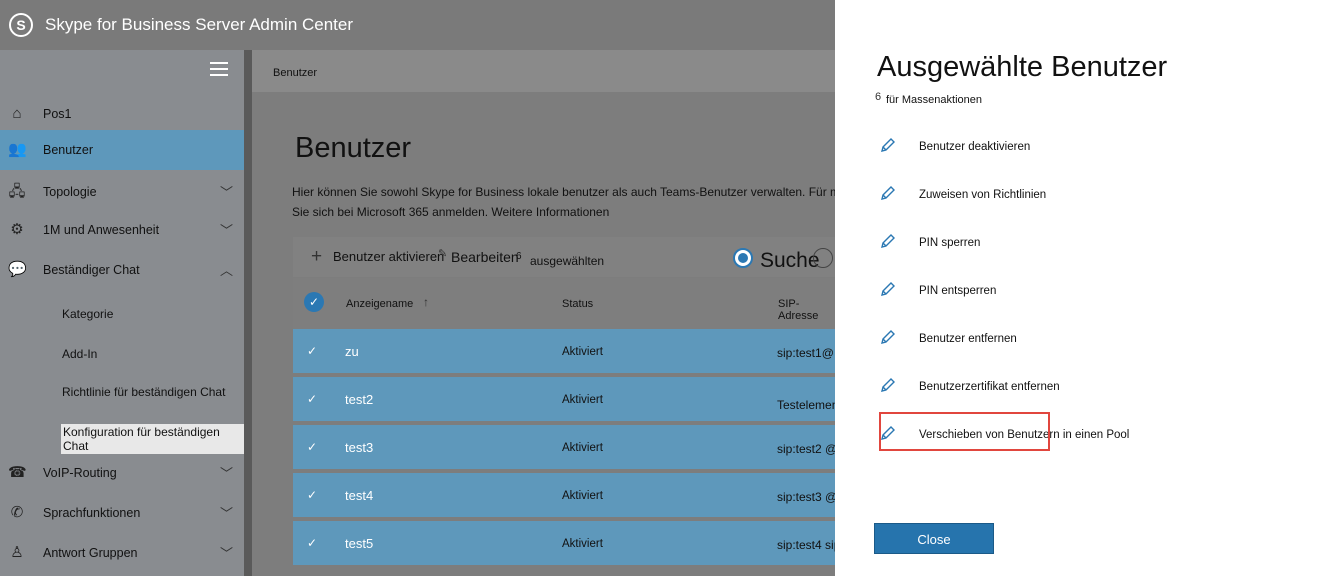 The image size is (1325, 576). Describe the element at coordinates (199, 24) in the screenshot. I see `app-title: Skype for Business Server Admin Center` at that location.